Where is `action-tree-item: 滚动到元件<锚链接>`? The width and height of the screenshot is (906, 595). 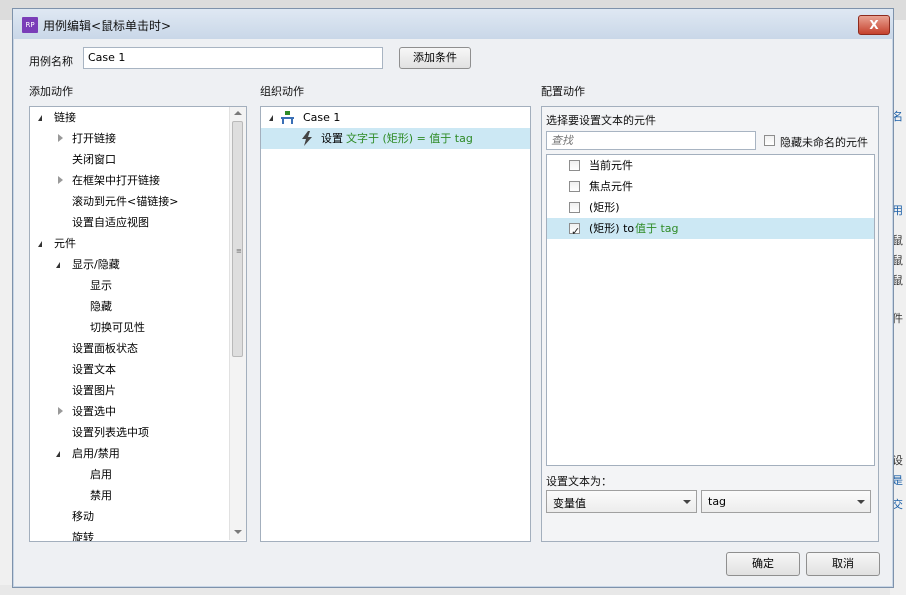 action-tree-item: 滚动到元件<锚链接> is located at coordinates (129, 201).